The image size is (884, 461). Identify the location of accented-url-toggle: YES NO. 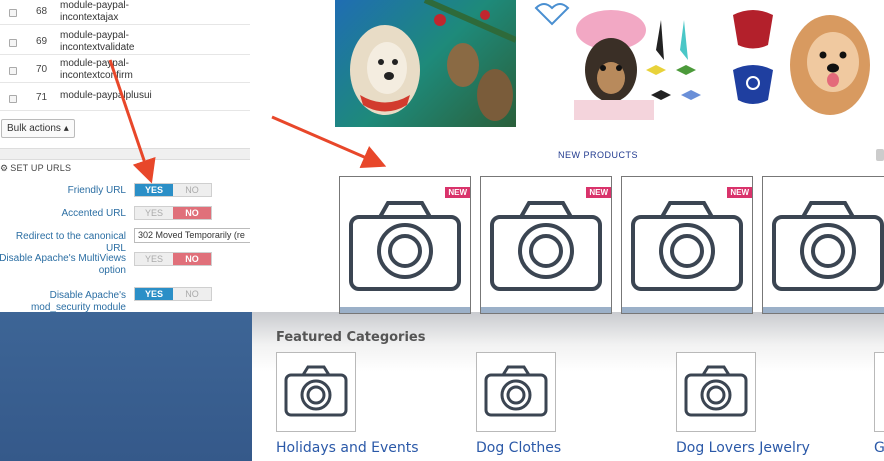
(173, 213).